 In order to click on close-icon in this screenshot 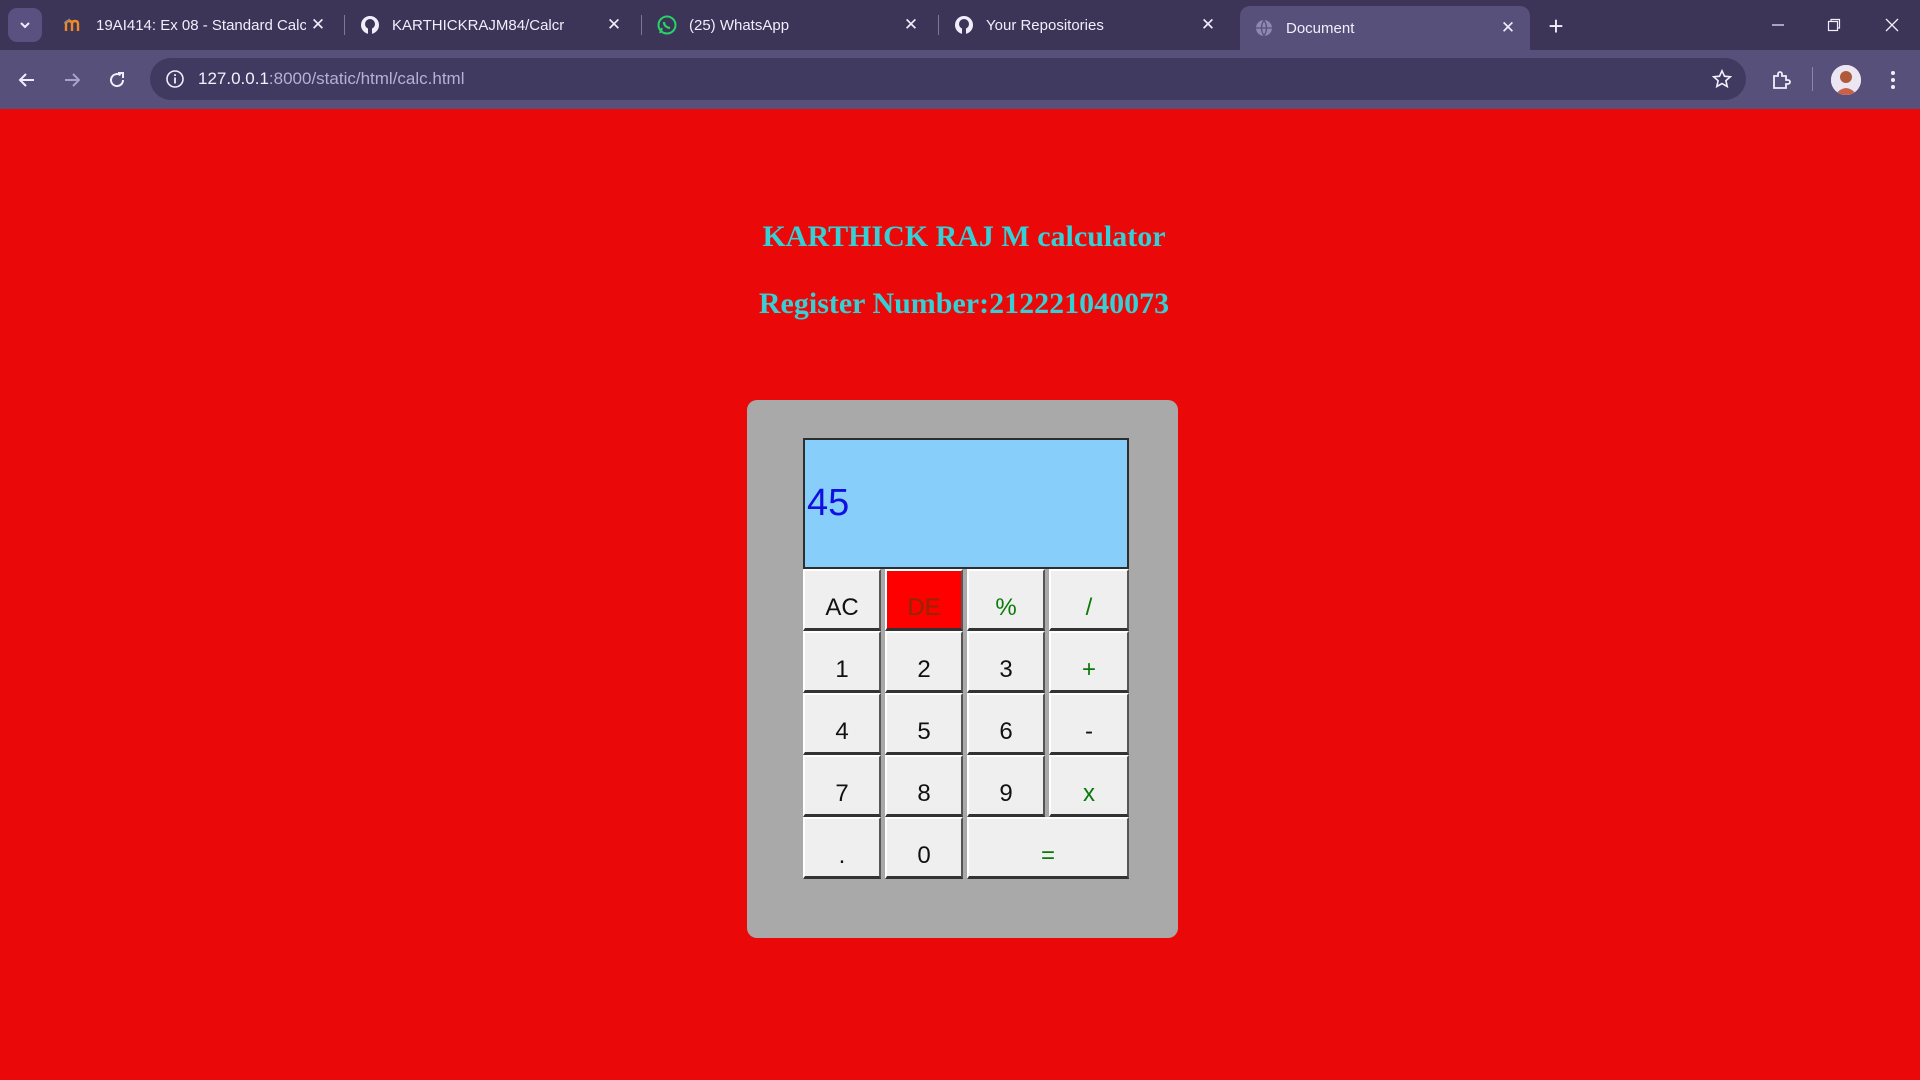, I will do `click(1892, 25)`.